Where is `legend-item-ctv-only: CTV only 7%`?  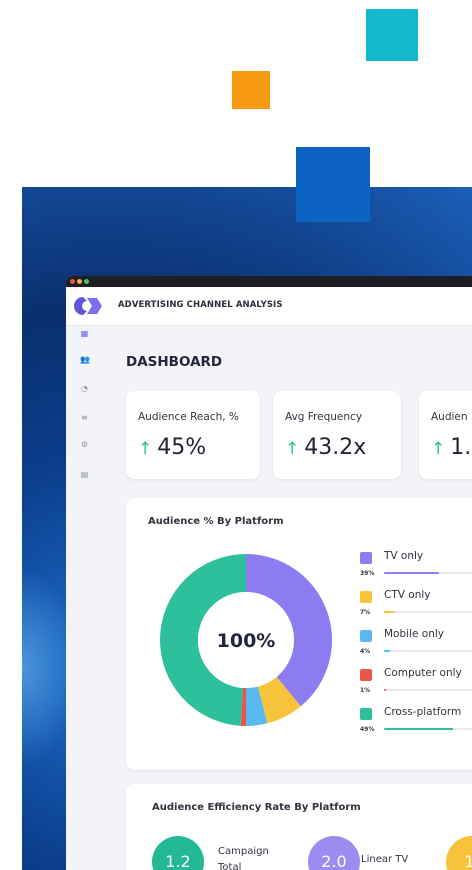 legend-item-ctv-only: CTV only 7% is located at coordinates (416, 603).